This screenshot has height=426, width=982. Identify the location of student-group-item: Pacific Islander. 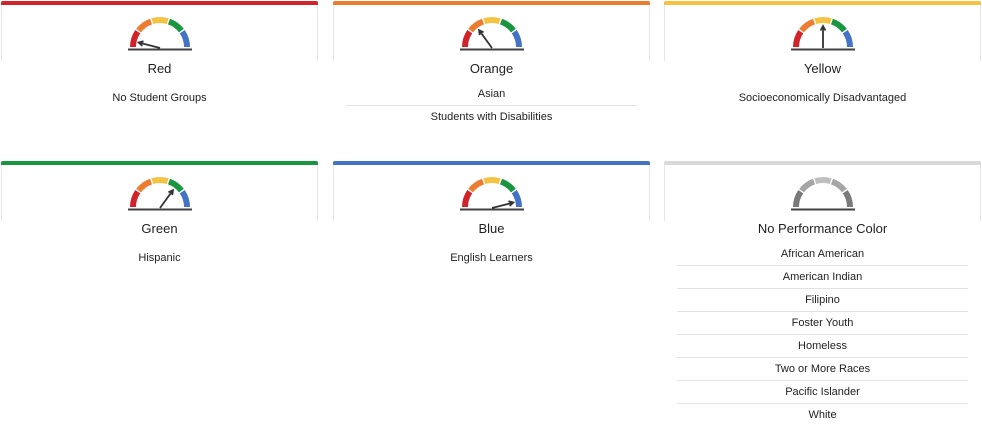
(822, 392).